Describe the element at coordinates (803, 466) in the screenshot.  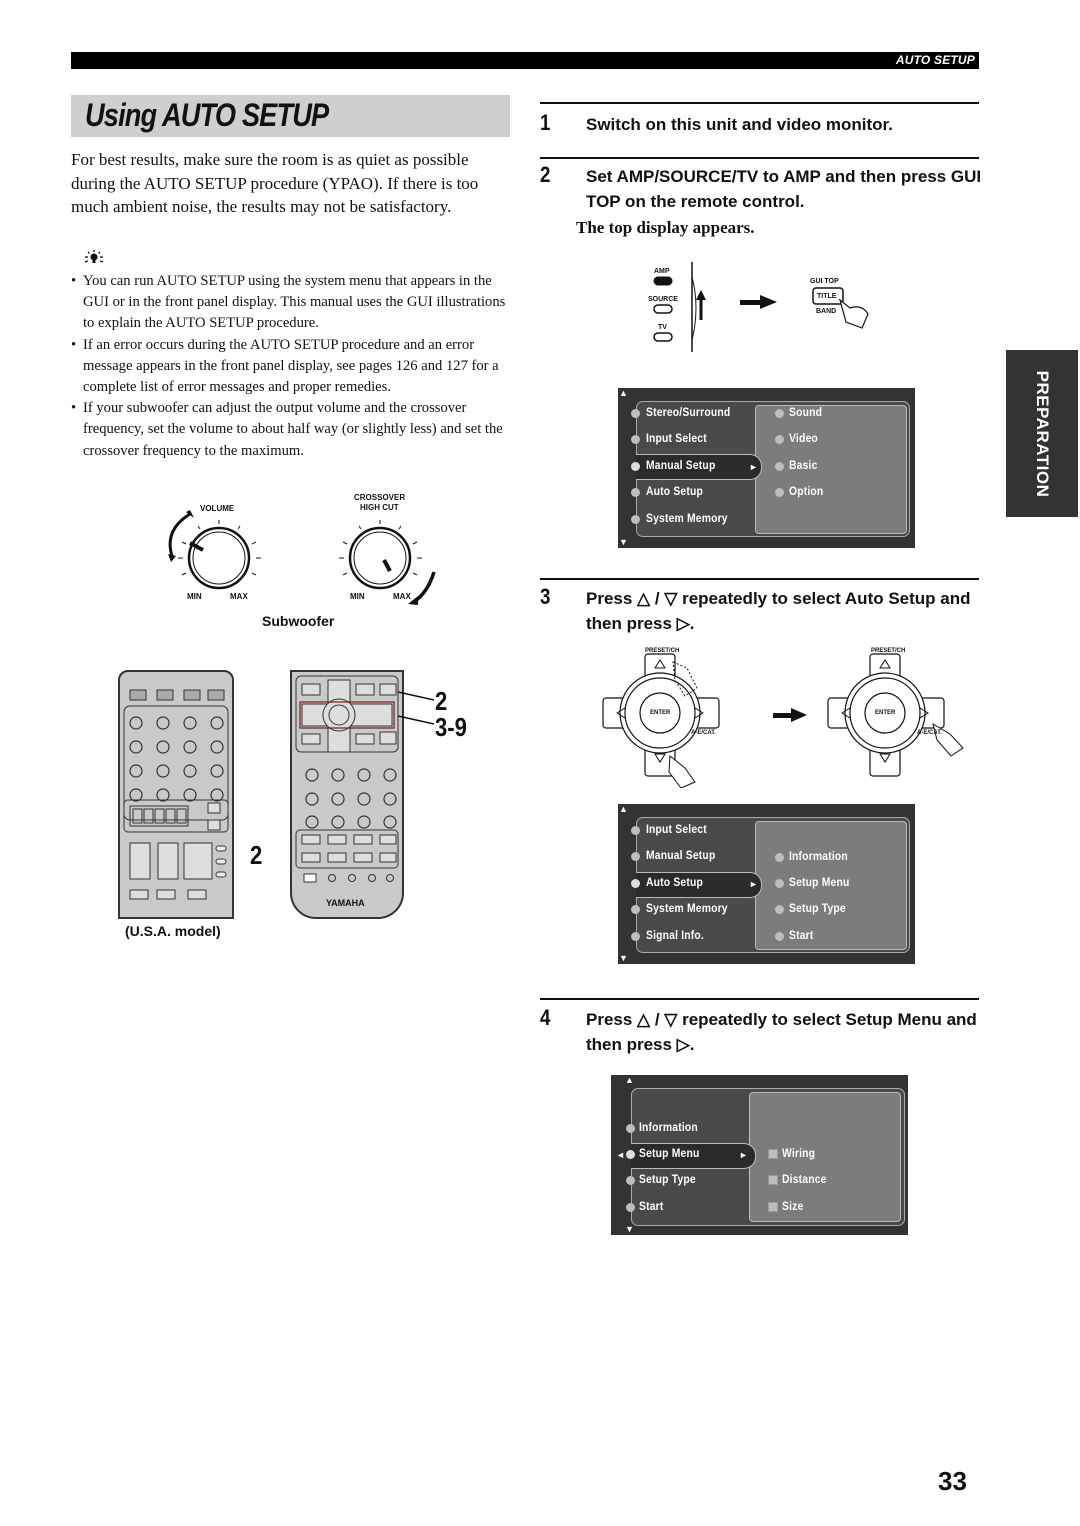
I see `gui-submenu-item: Basic` at that location.